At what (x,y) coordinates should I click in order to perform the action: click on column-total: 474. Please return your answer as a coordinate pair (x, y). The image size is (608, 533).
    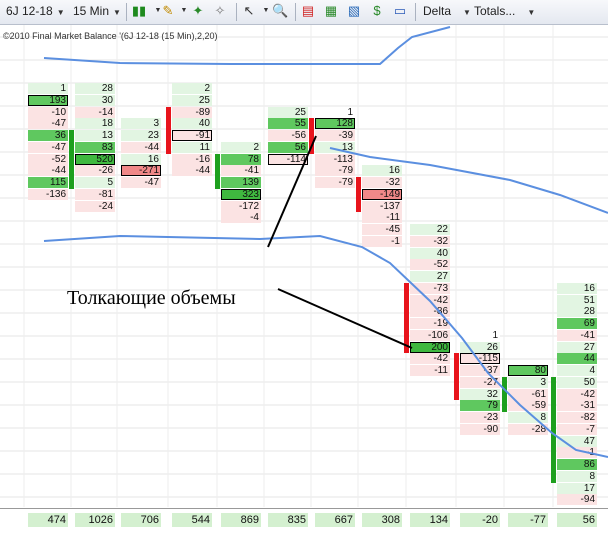
    Looking at the image, I should click on (48, 520).